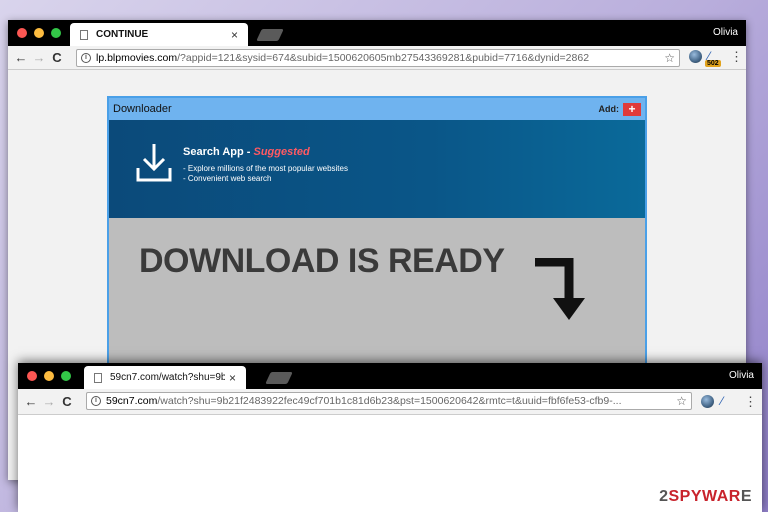 Image resolution: width=768 pixels, height=512 pixels. Describe the element at coordinates (746, 496) in the screenshot. I see `watermark-suffix: E` at that location.